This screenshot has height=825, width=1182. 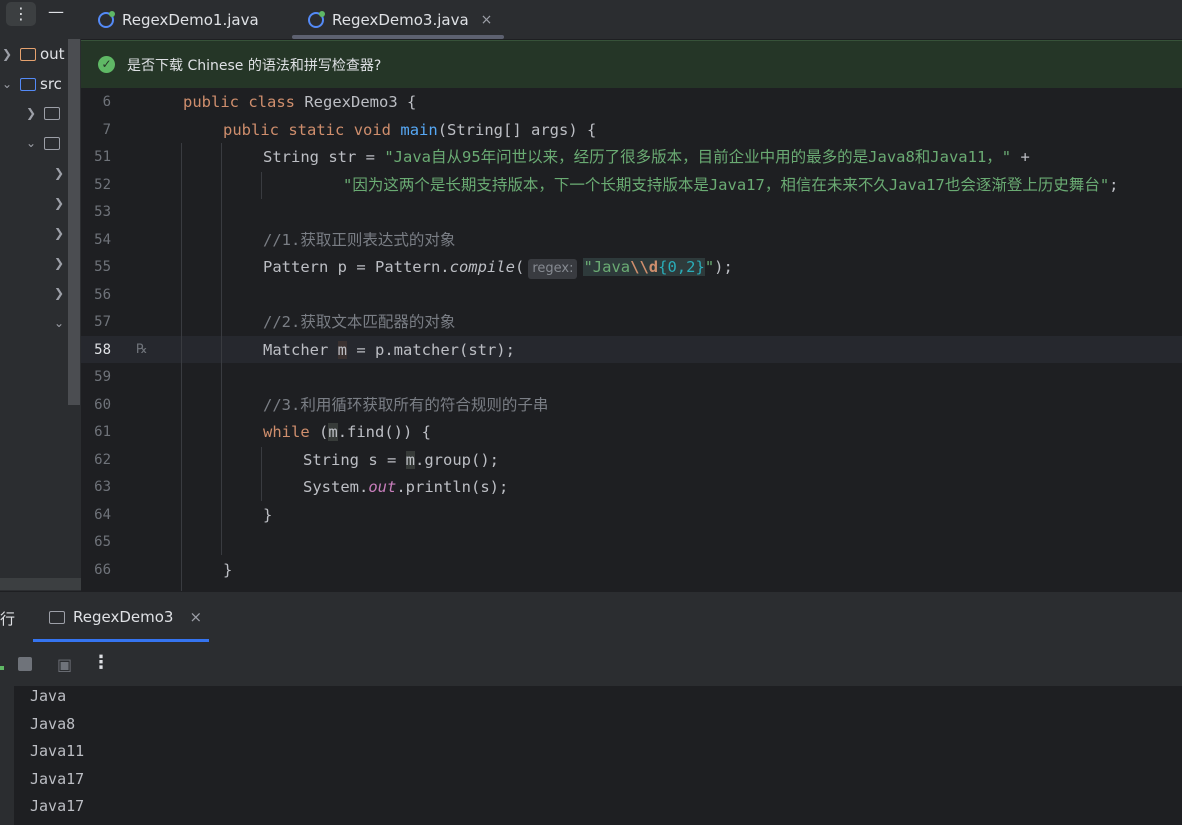 I want to click on line-number: 65, so click(x=102, y=542).